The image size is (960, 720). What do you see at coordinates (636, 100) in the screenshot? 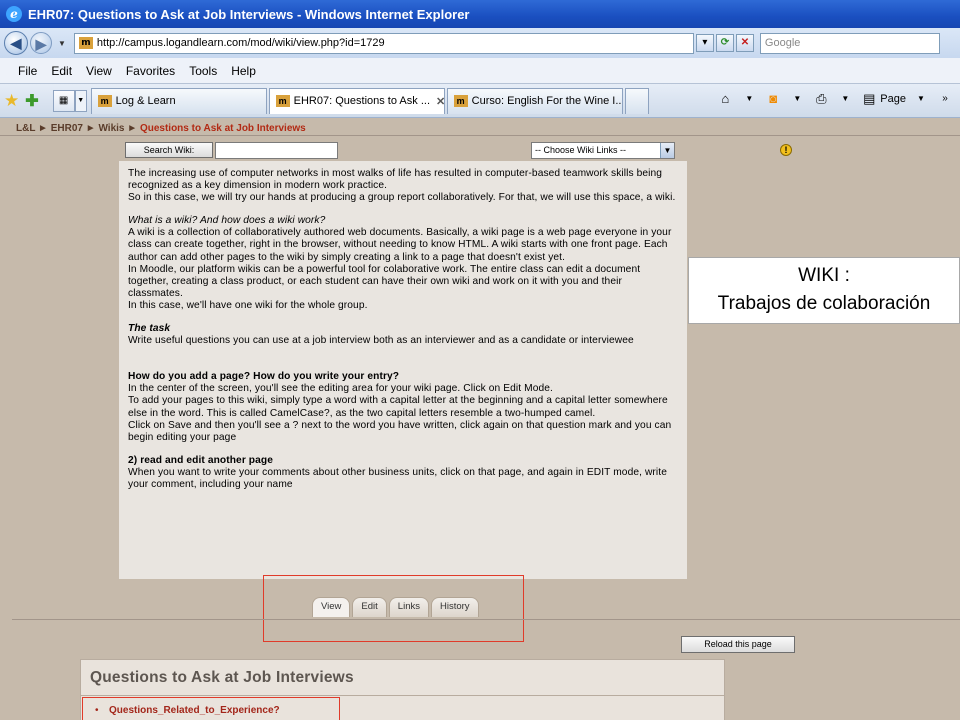
I see `new-tab-button` at bounding box center [636, 100].